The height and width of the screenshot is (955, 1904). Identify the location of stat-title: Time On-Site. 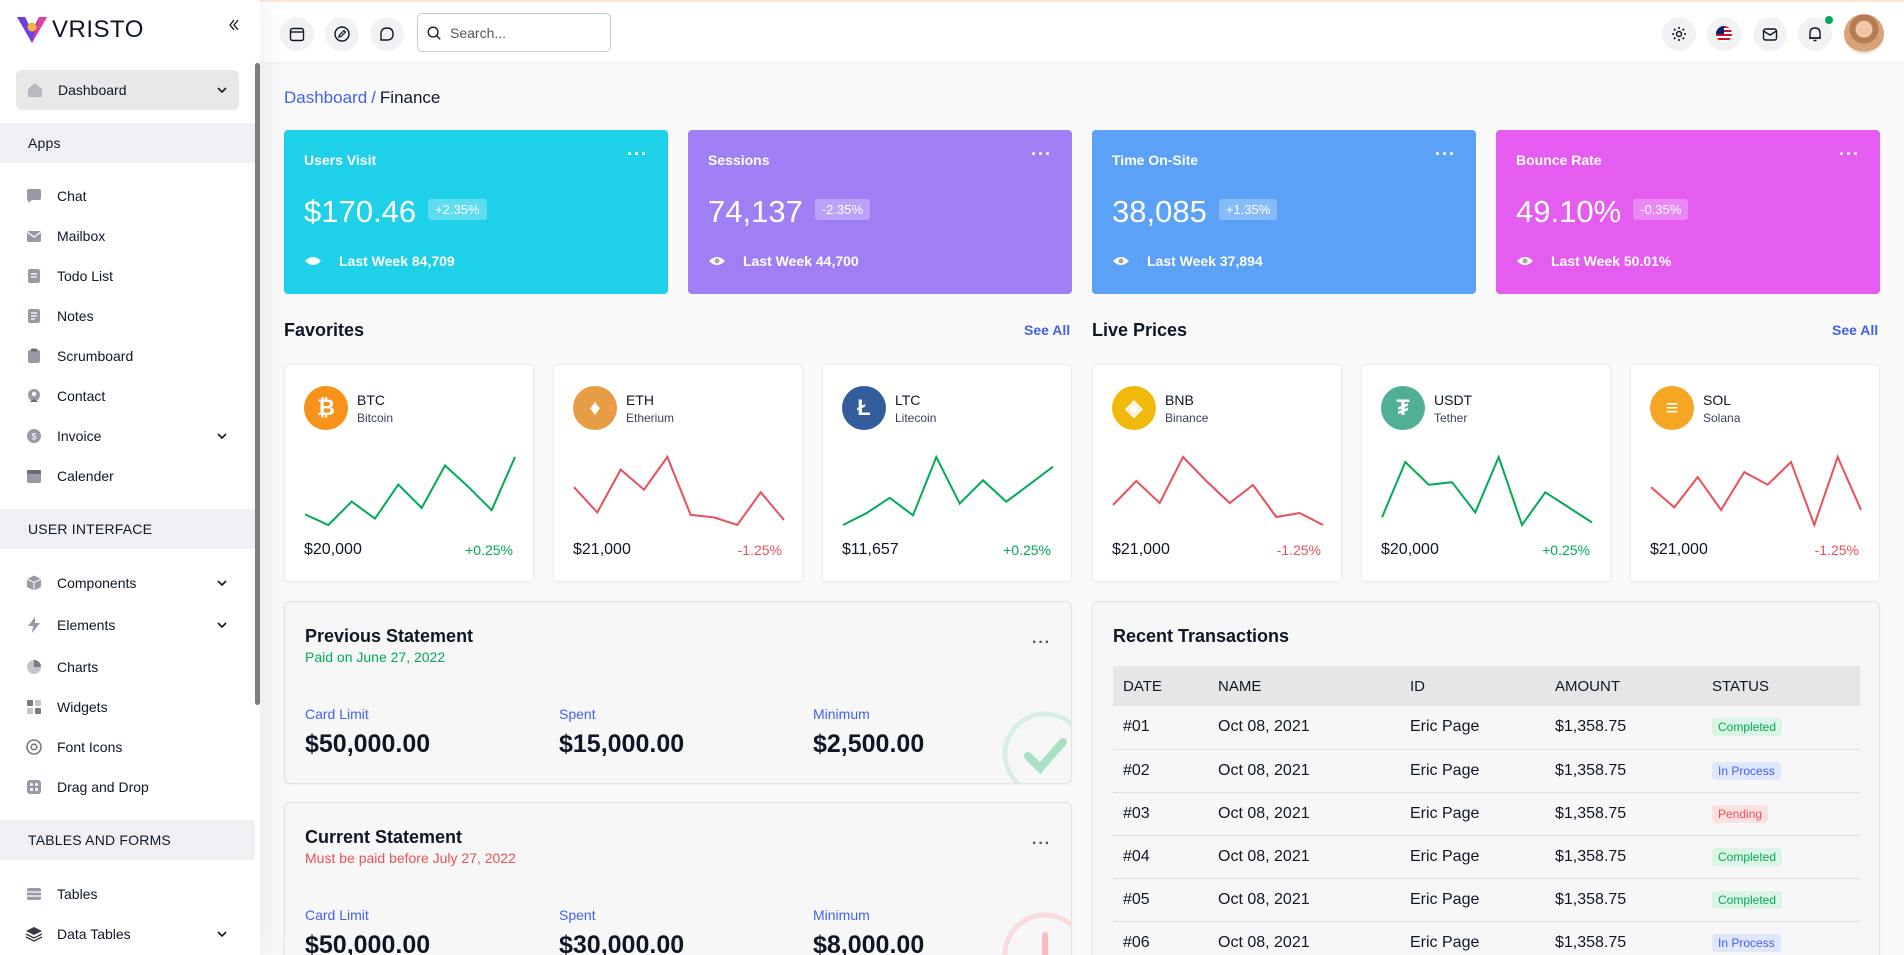
(1155, 160).